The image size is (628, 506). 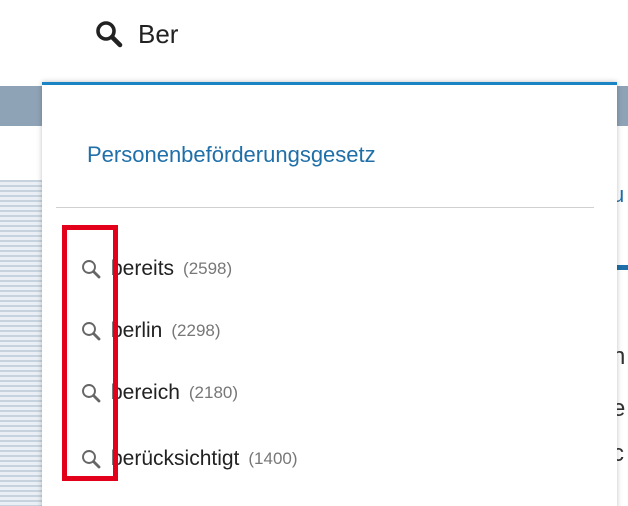 I want to click on suggestion-item: bereich (2180), so click(x=159, y=393).